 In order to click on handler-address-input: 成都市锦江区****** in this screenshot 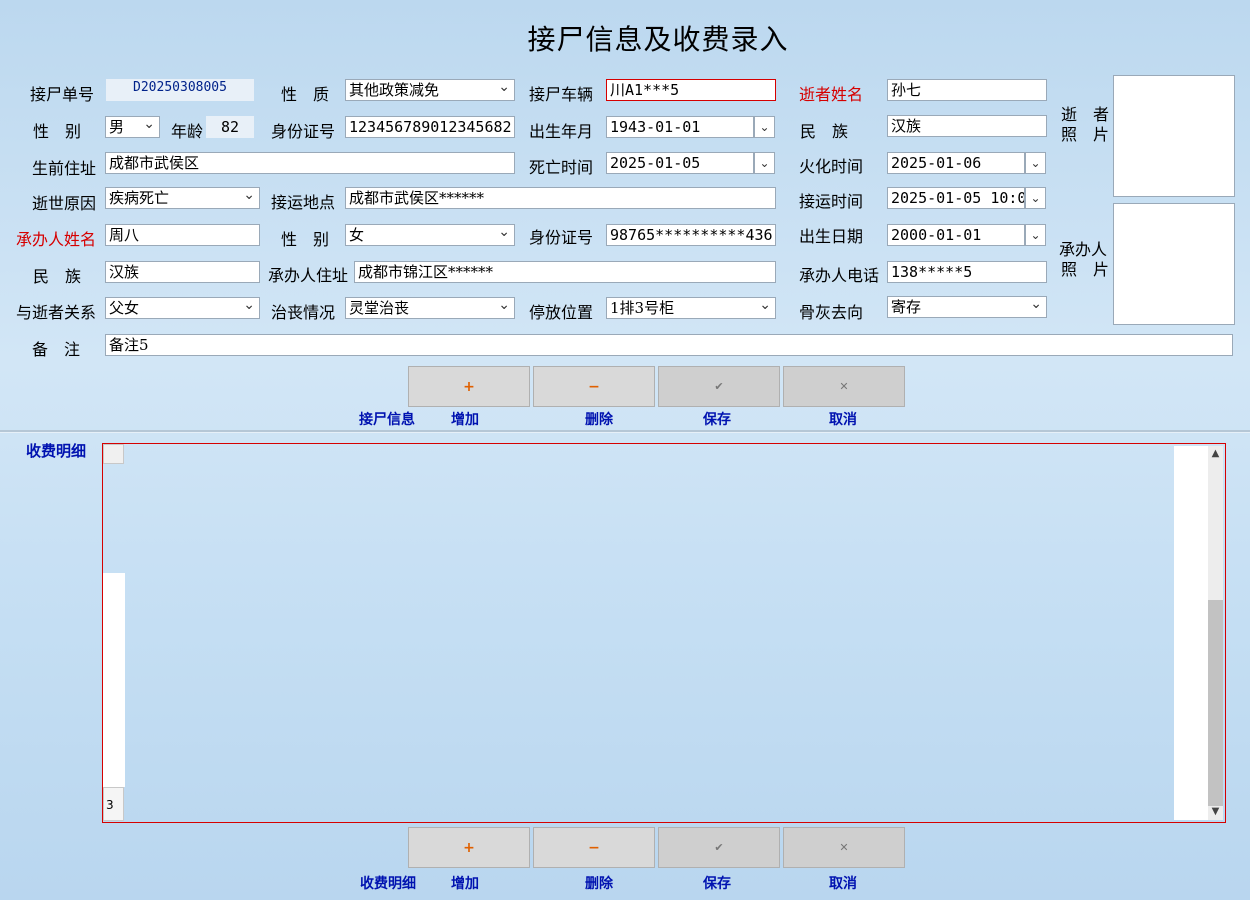, I will do `click(565, 272)`.